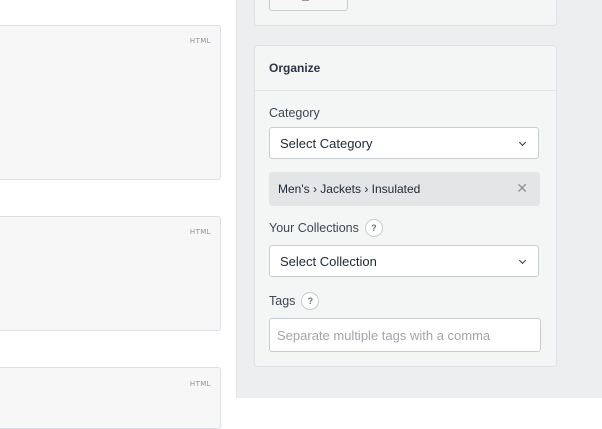  I want to click on html-editor-1: HTML, so click(110, 102).